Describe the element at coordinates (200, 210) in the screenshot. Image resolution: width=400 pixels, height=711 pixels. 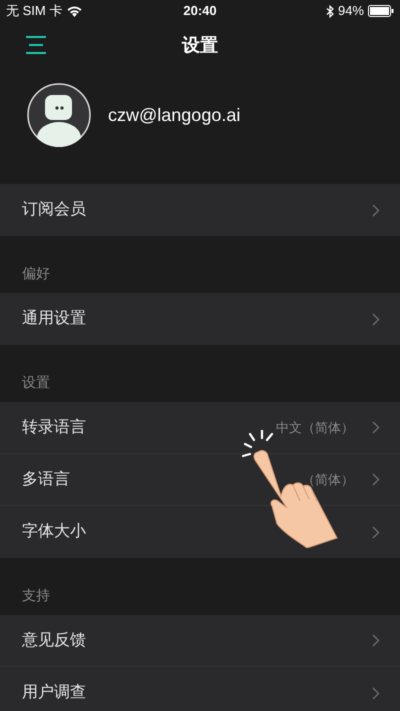
I see `settings-row: 订阅会员` at that location.